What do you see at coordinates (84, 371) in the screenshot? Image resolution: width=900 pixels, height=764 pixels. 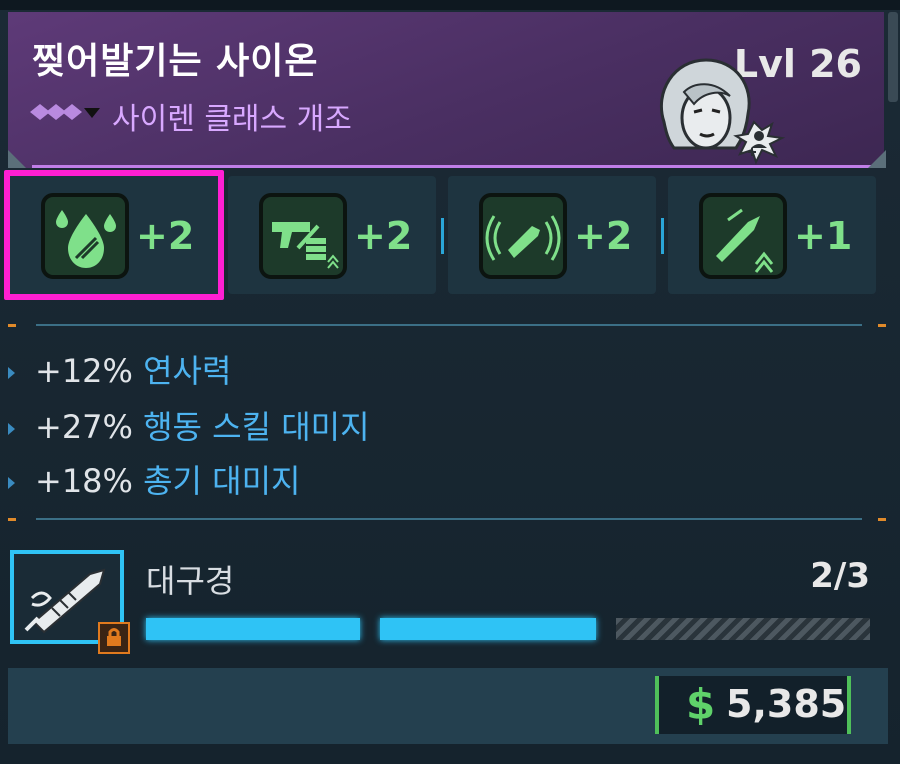 I see `stat-percent: +12%` at bounding box center [84, 371].